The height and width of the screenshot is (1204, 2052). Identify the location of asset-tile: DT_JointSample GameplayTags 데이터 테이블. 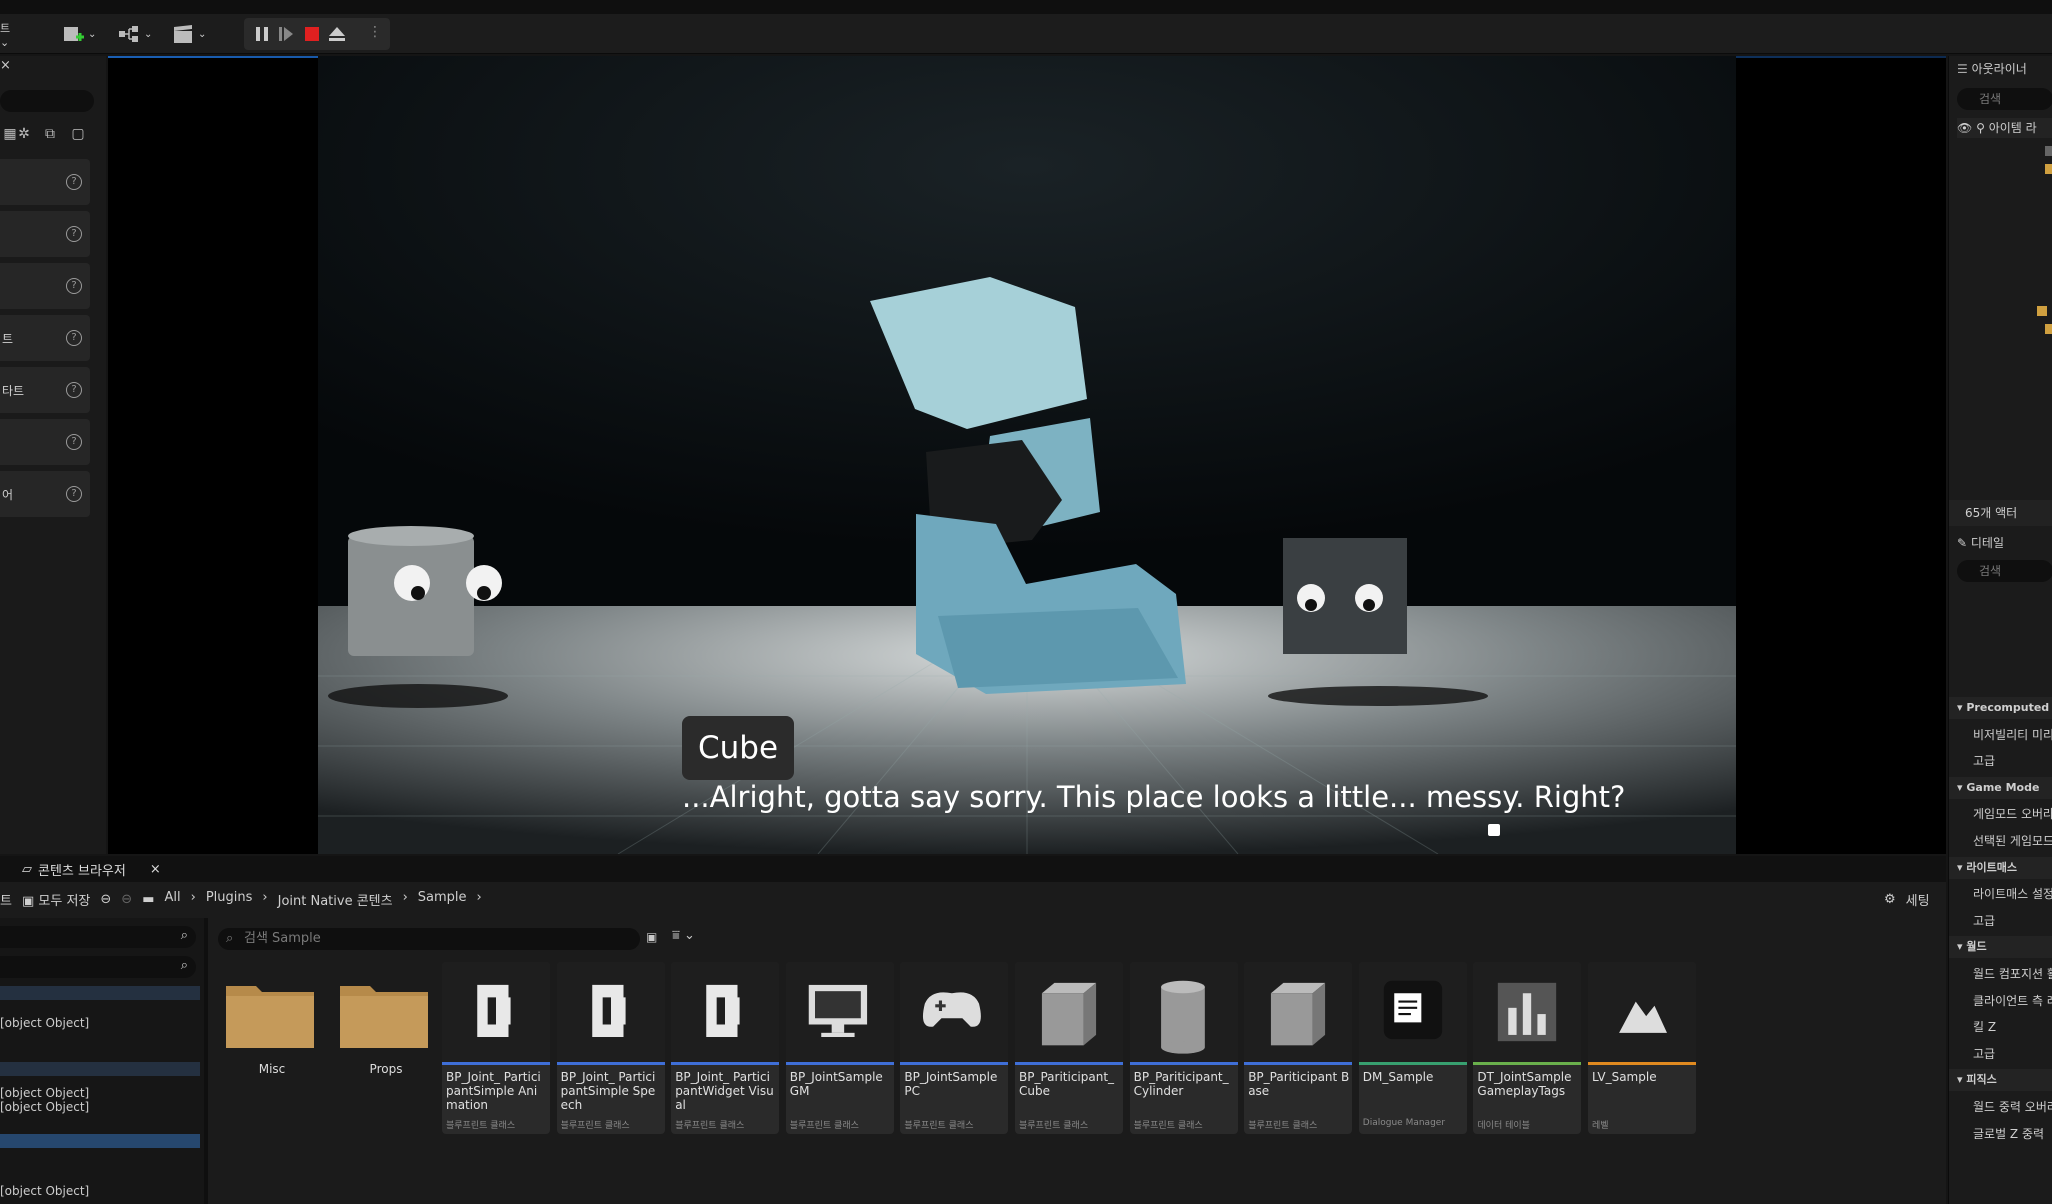
(1527, 1048).